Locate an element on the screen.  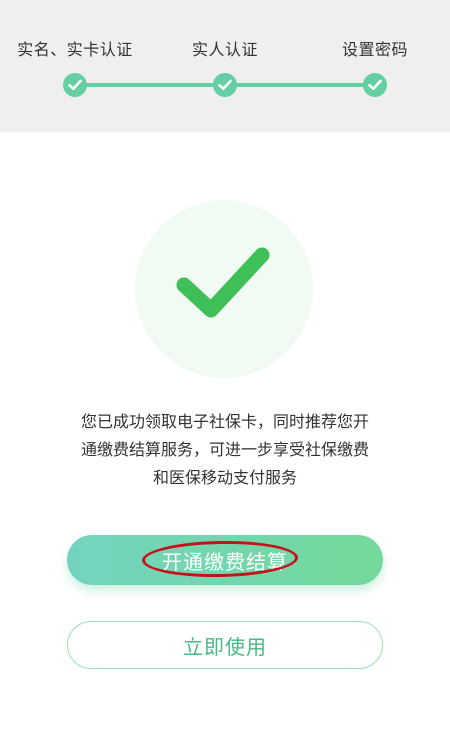
step-label-realname: 实名、实卡认证 is located at coordinates (75, 49).